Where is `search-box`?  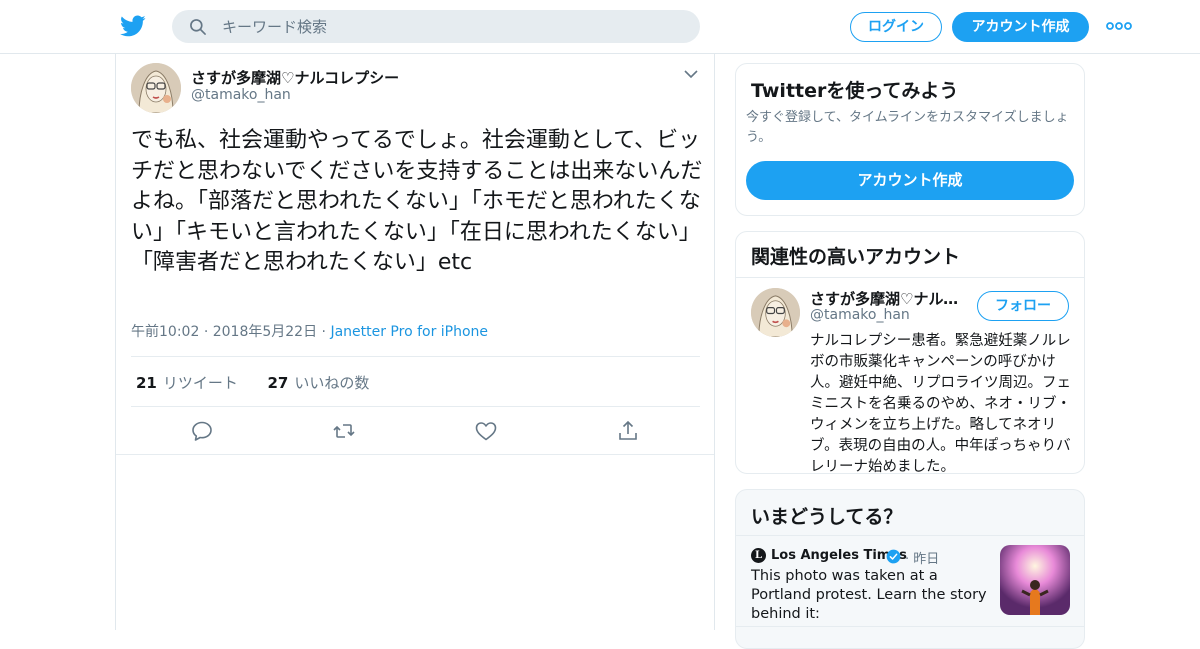 search-box is located at coordinates (436, 26).